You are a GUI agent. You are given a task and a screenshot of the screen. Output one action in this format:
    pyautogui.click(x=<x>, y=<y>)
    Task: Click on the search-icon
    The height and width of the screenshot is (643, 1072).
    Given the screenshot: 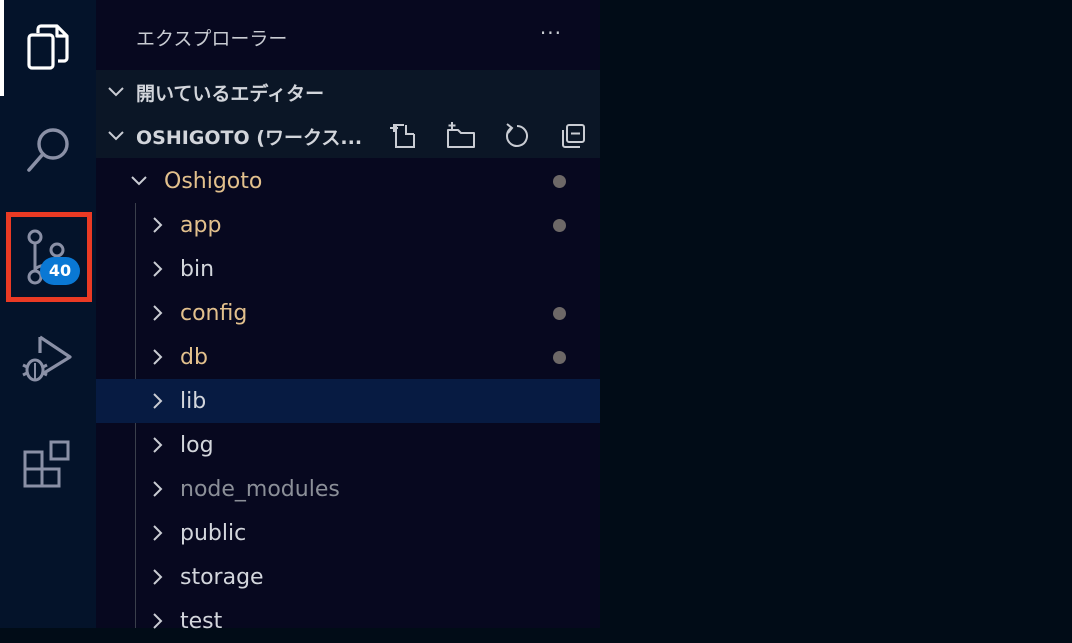 What is the action you would take?
    pyautogui.click(x=48, y=150)
    